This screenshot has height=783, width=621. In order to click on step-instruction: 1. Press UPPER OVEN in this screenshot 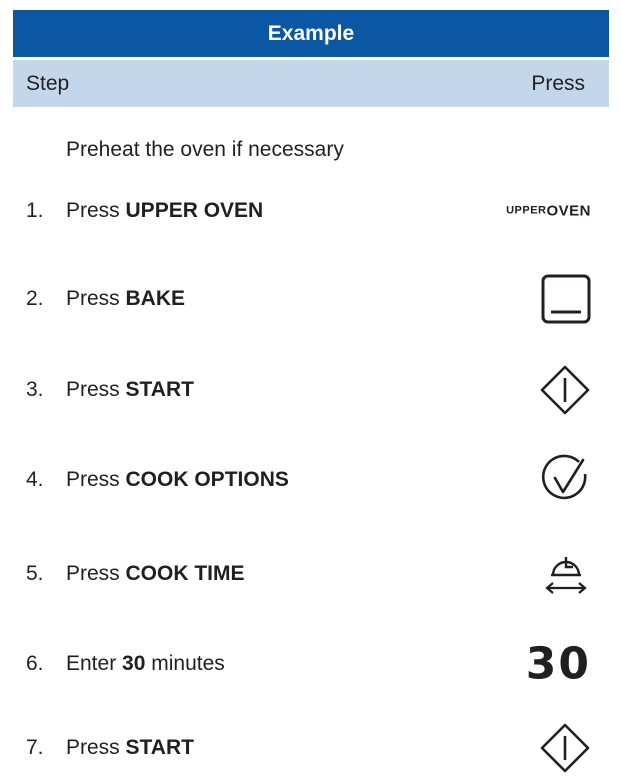, I will do `click(144, 211)`.